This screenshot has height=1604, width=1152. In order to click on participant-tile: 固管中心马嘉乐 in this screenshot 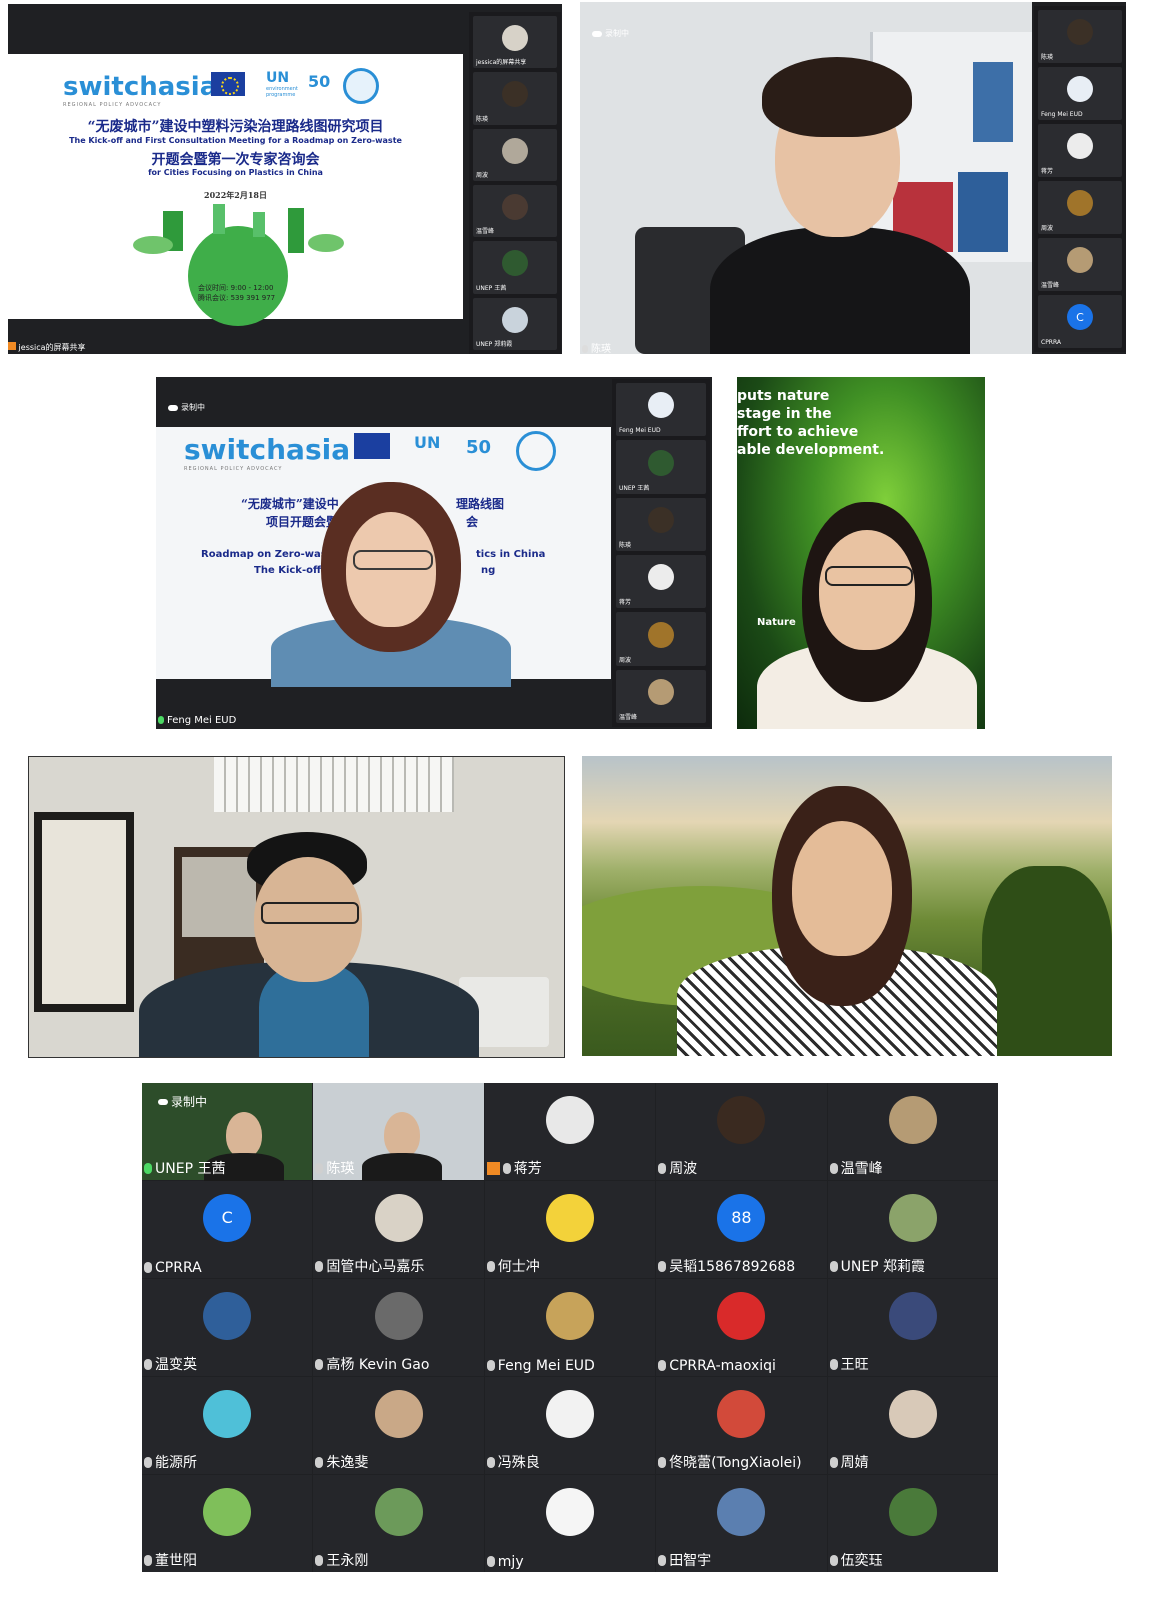, I will do `click(398, 1229)`.